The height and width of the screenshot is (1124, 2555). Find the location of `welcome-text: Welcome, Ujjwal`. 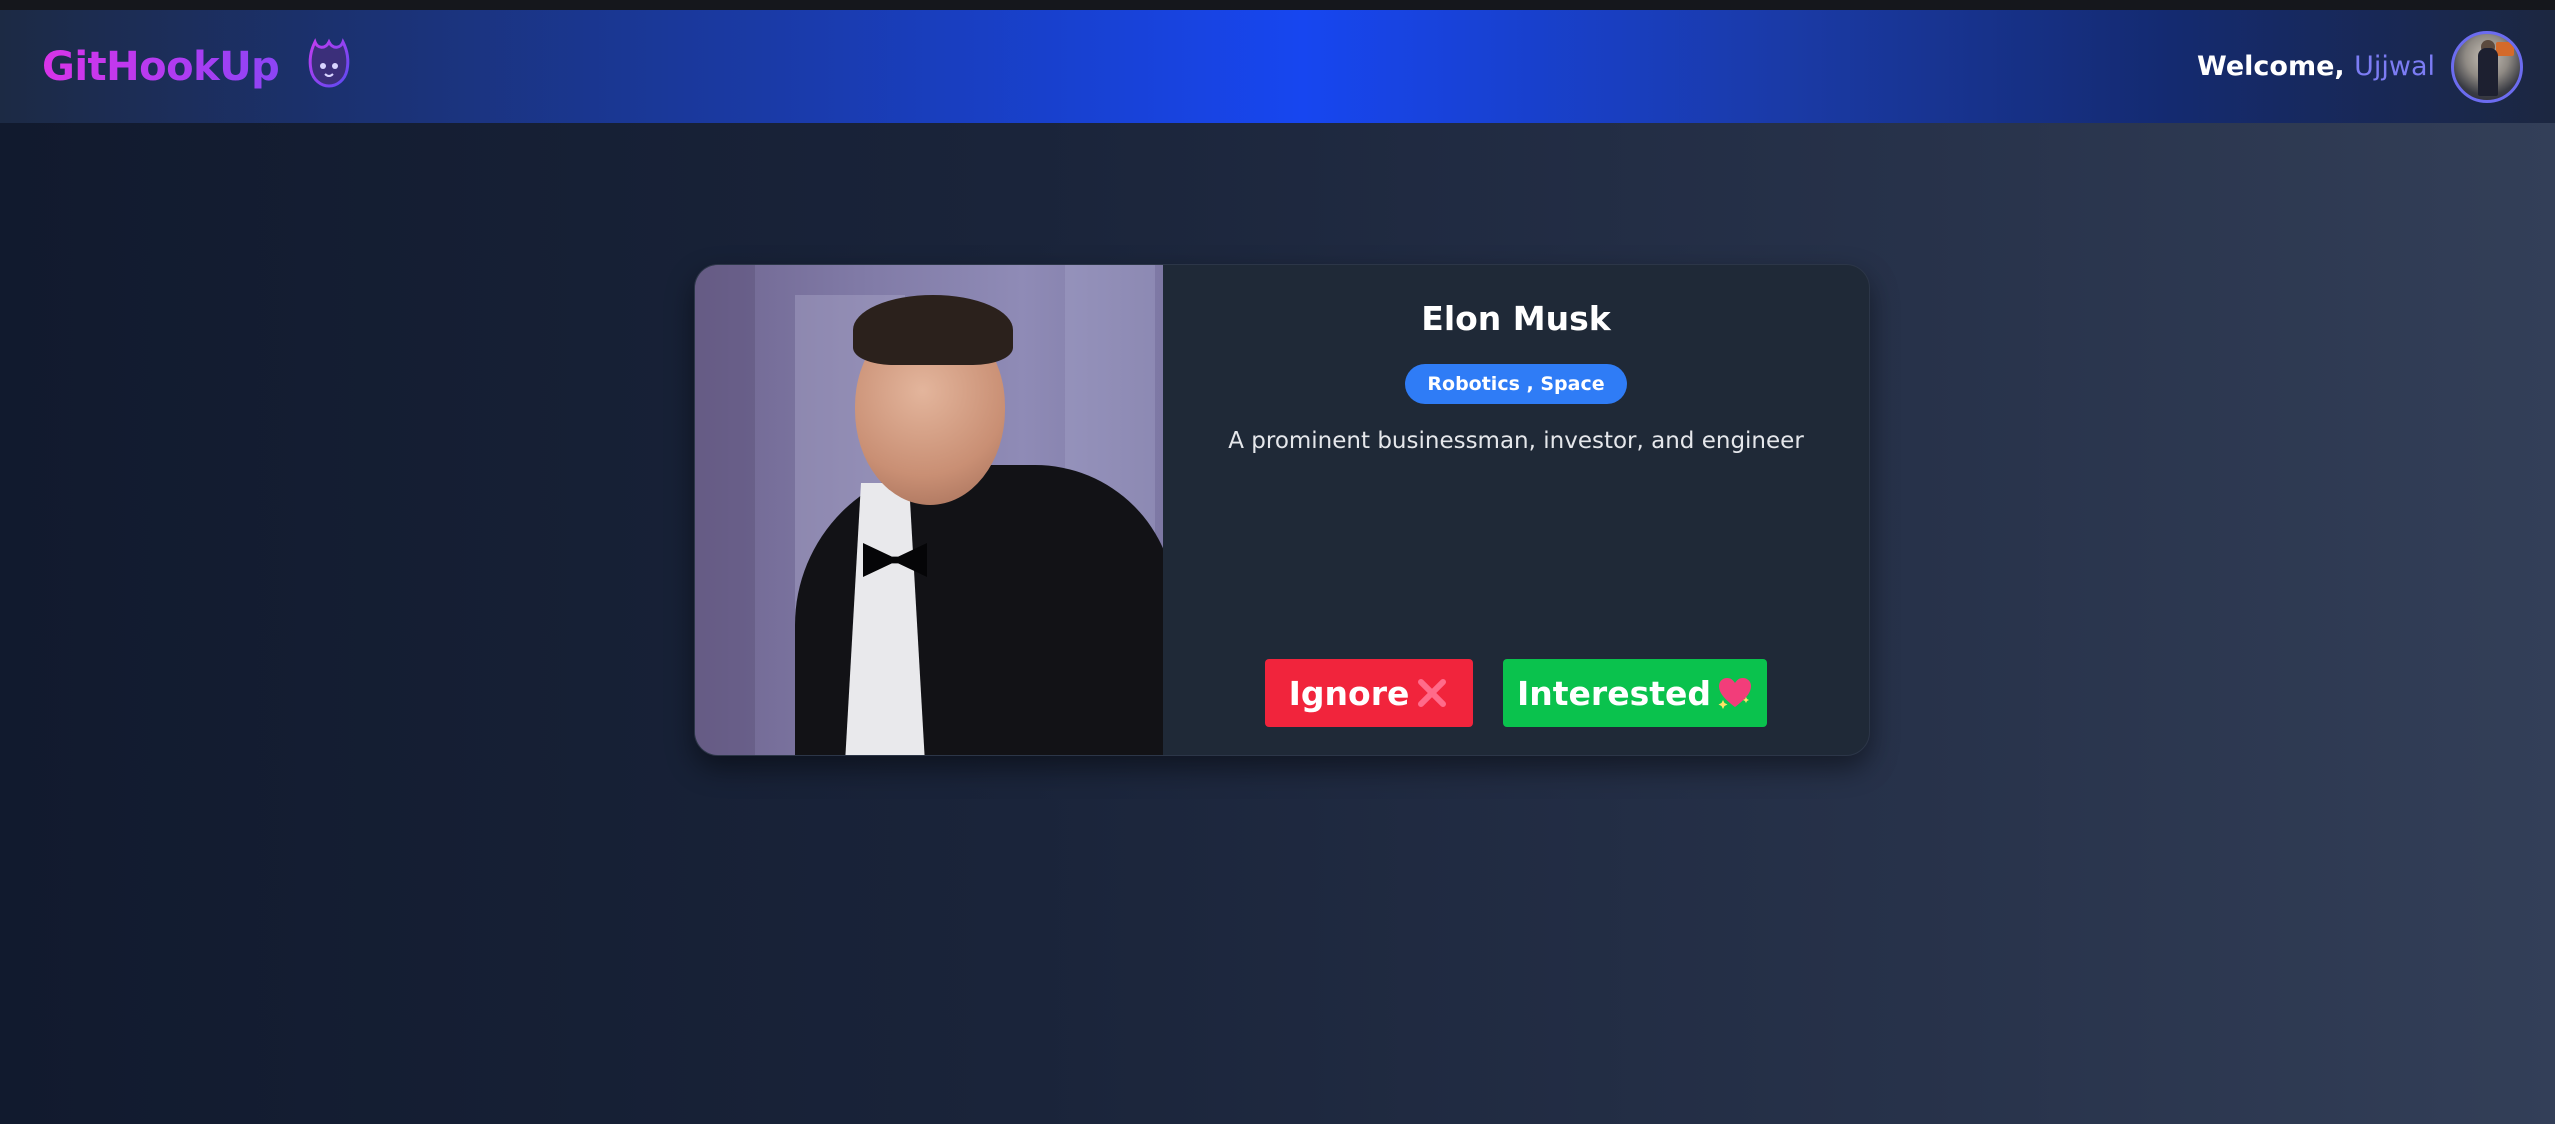

welcome-text: Welcome, Ujjwal is located at coordinates (2316, 66).